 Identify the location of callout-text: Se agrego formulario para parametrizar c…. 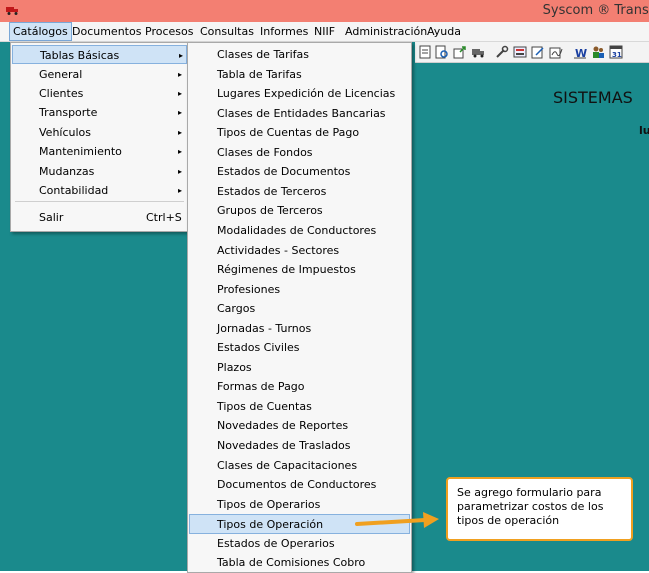
(530, 506).